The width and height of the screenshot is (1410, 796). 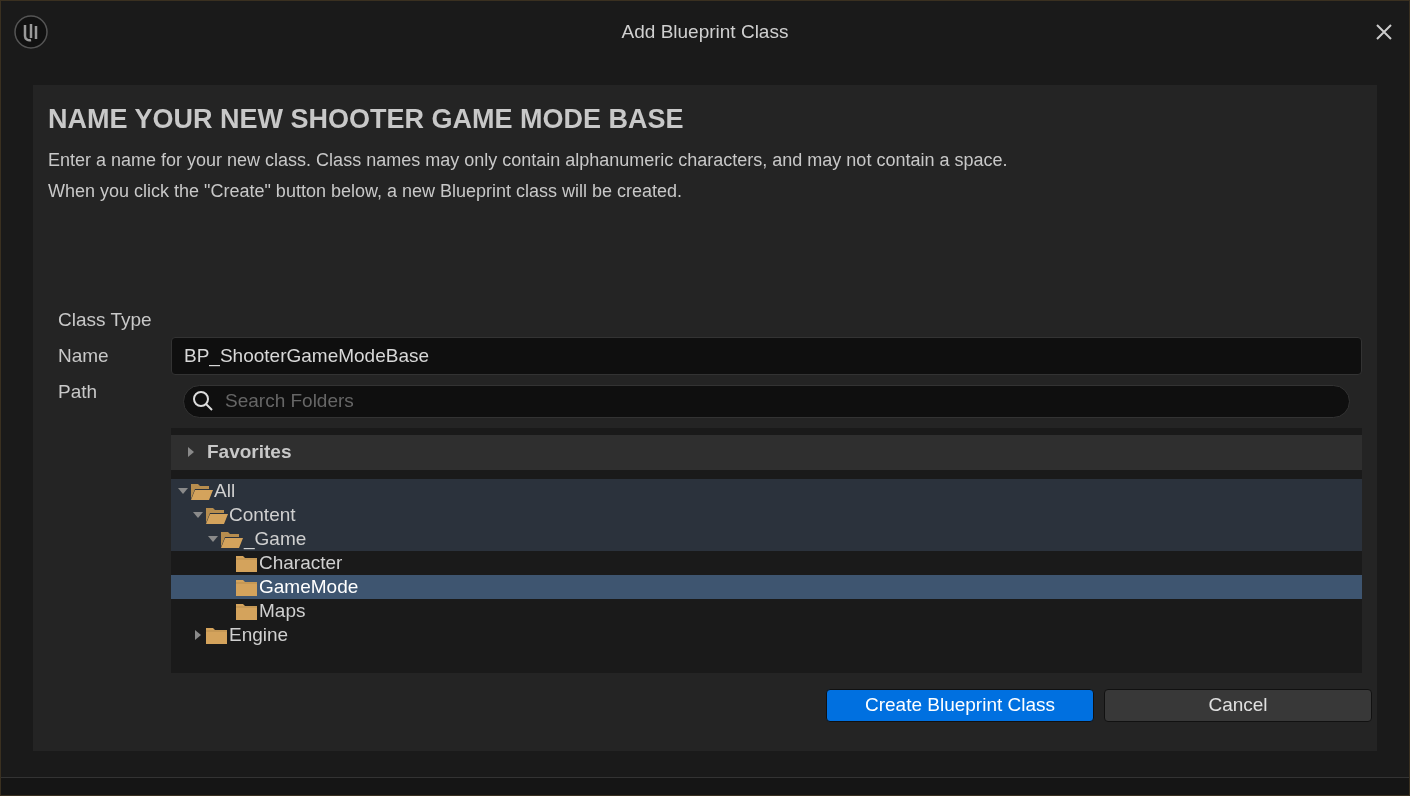 What do you see at coordinates (366, 191) in the screenshot?
I see `description-text: When you click the "Create" button below, a new Blueprint class will be created.` at bounding box center [366, 191].